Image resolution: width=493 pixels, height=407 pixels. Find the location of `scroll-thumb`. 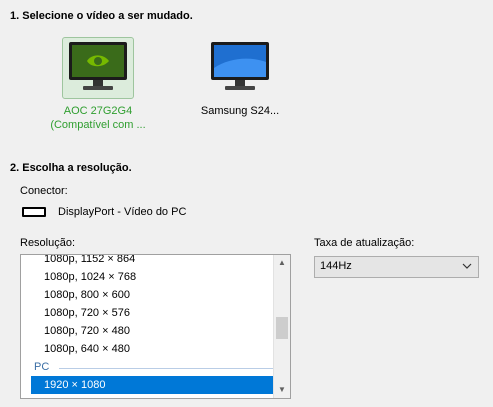

scroll-thumb is located at coordinates (282, 328).